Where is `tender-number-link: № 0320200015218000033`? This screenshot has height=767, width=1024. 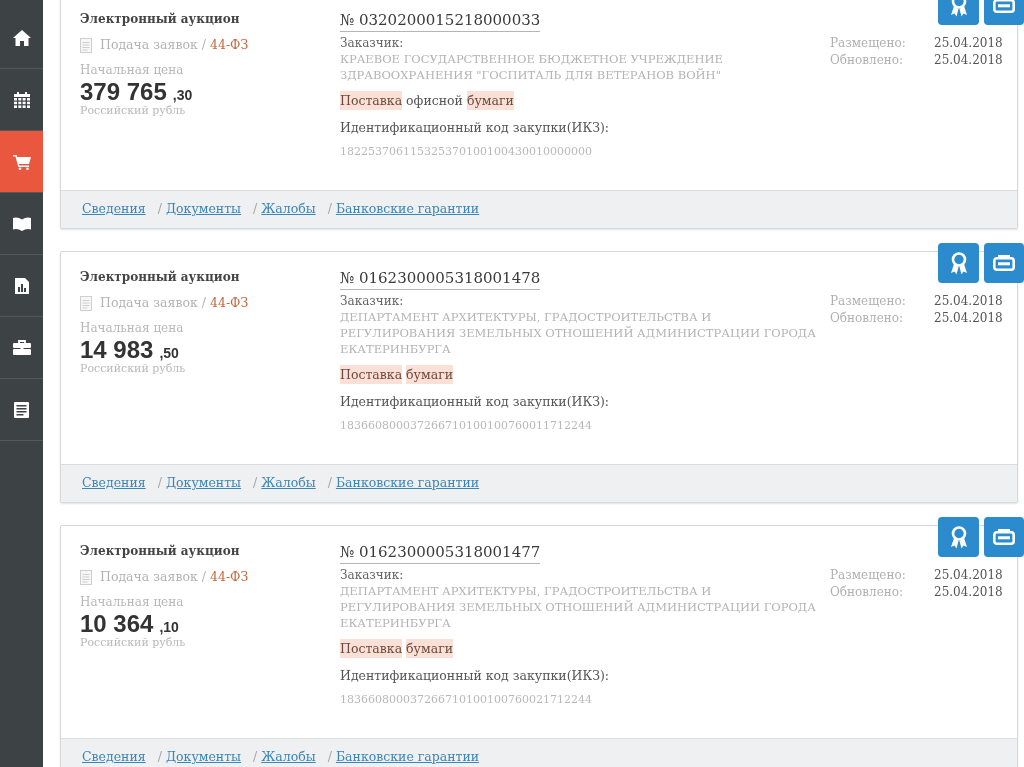
tender-number-link: № 0320200015218000033 is located at coordinates (440, 21).